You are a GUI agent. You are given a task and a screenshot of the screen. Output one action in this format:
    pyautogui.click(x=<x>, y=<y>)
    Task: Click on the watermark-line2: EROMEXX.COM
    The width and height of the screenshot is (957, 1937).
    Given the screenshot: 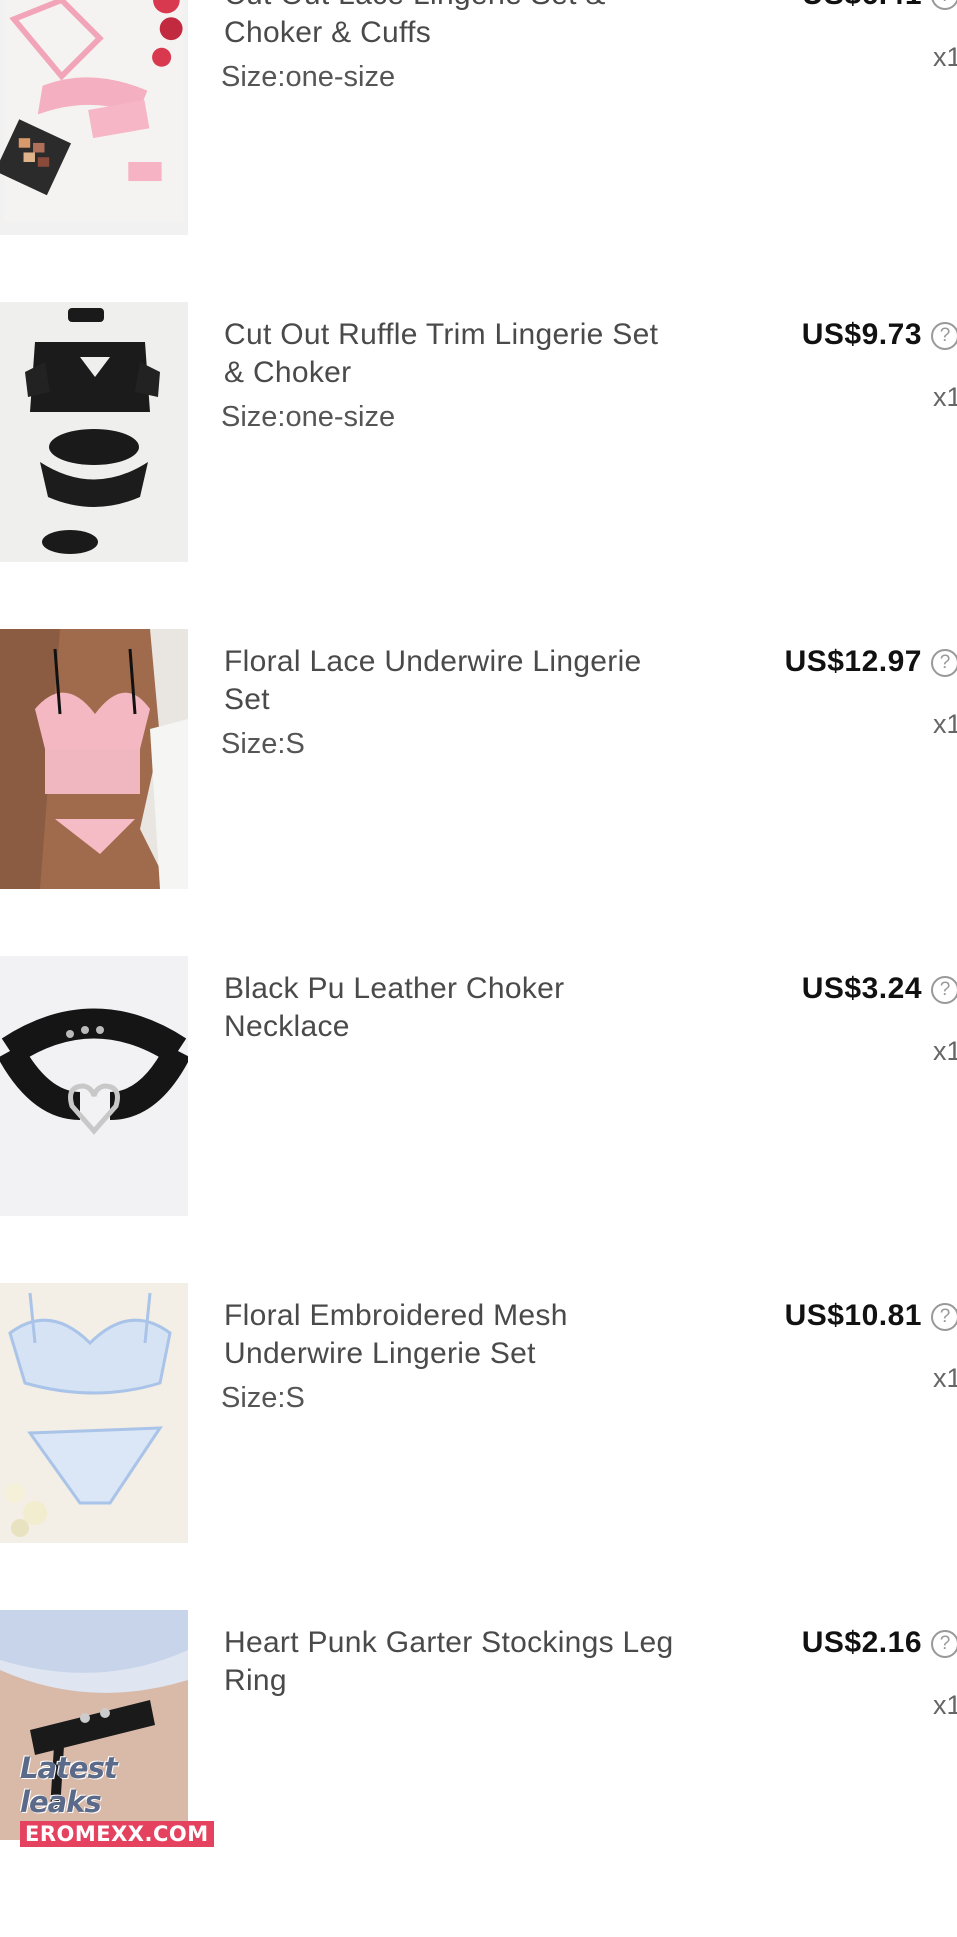 What is the action you would take?
    pyautogui.click(x=117, y=1834)
    